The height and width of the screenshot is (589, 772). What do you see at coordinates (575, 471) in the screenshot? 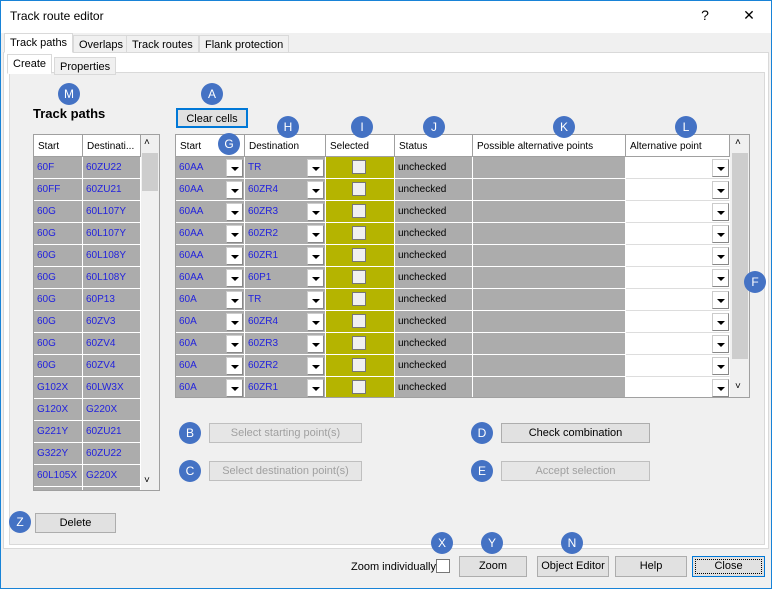
I see `accept-selection-button: Accept selection` at bounding box center [575, 471].